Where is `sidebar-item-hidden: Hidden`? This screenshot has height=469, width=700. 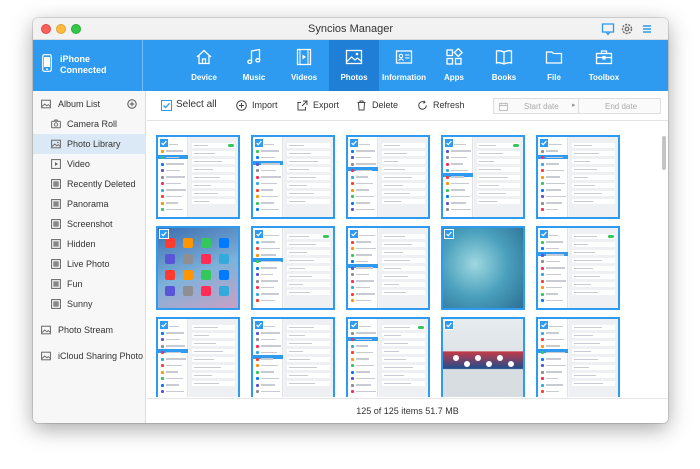 sidebar-item-hidden: Hidden is located at coordinates (89, 244).